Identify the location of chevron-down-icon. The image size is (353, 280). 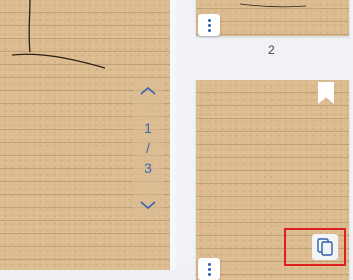
(148, 205).